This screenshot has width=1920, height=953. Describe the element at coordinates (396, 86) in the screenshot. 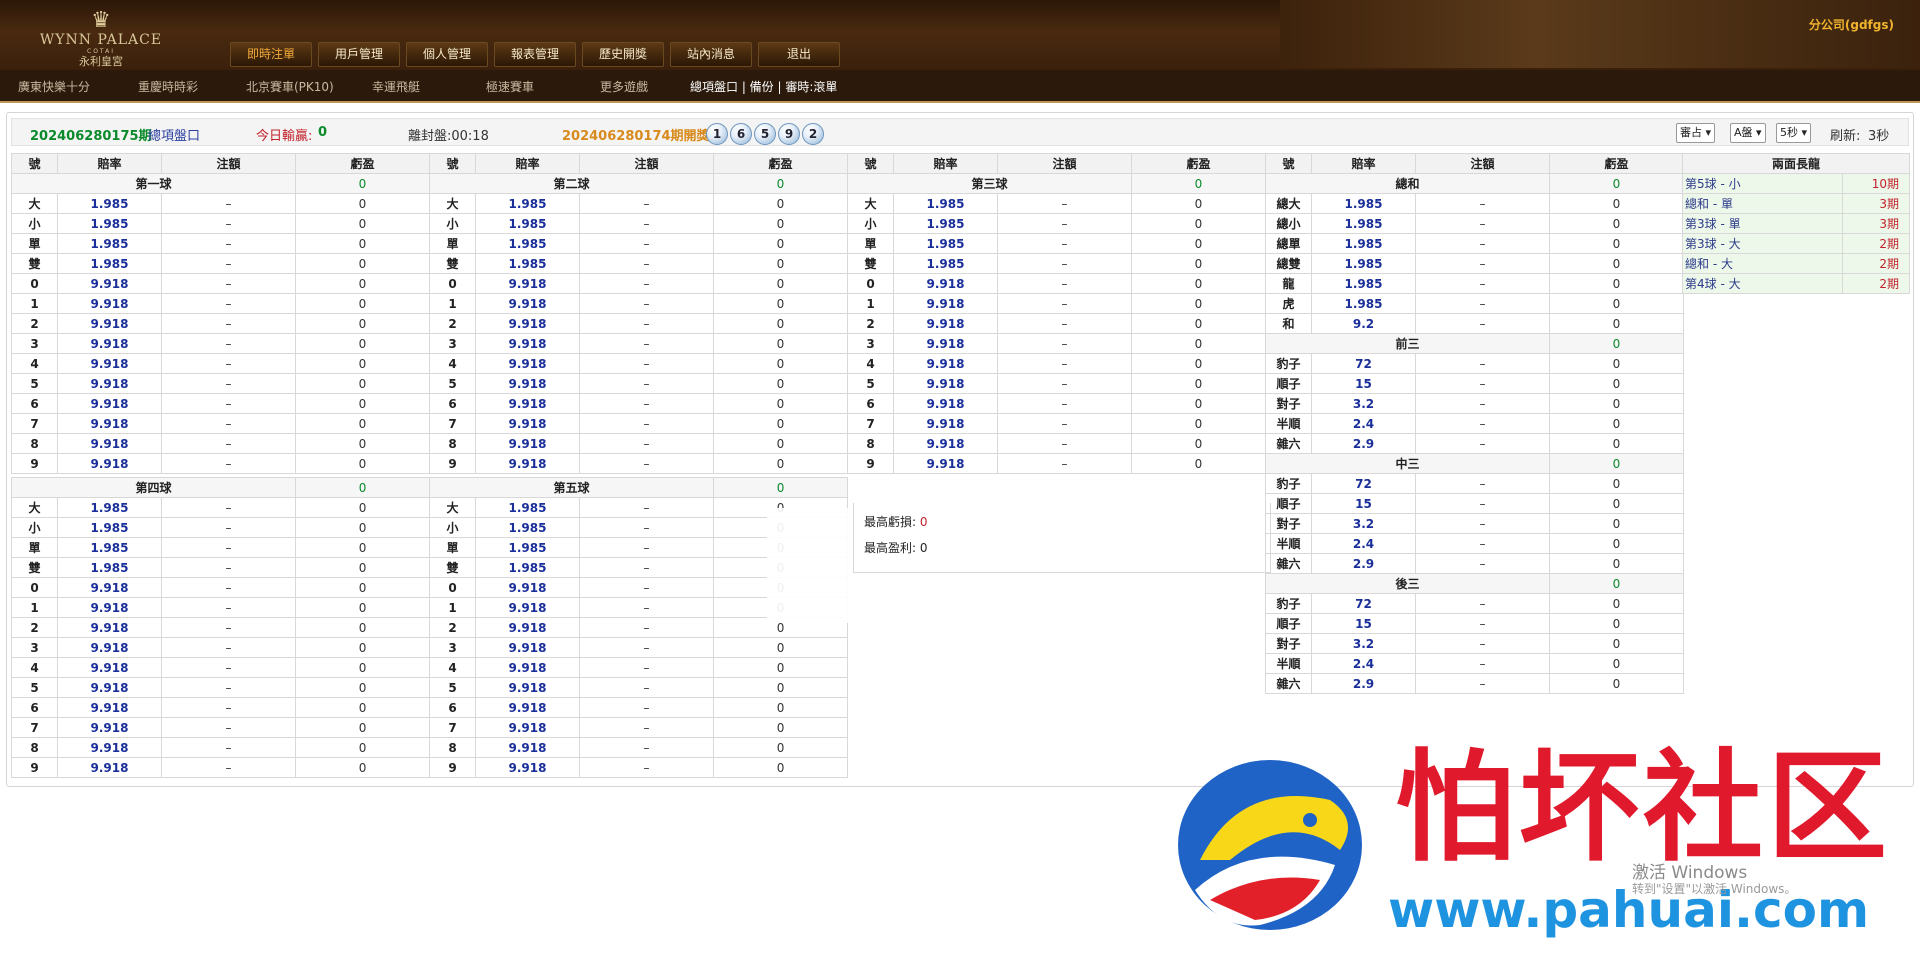

I see `game-link-xyft: 幸運飛艇` at that location.